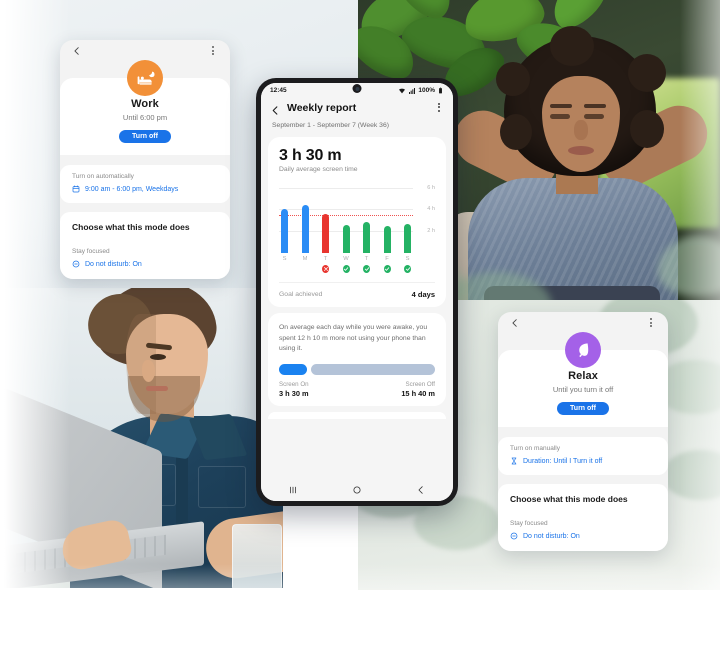 The width and height of the screenshot is (720, 654). I want to click on relax-duration-row: Duration: Until I Turn it off, so click(583, 461).